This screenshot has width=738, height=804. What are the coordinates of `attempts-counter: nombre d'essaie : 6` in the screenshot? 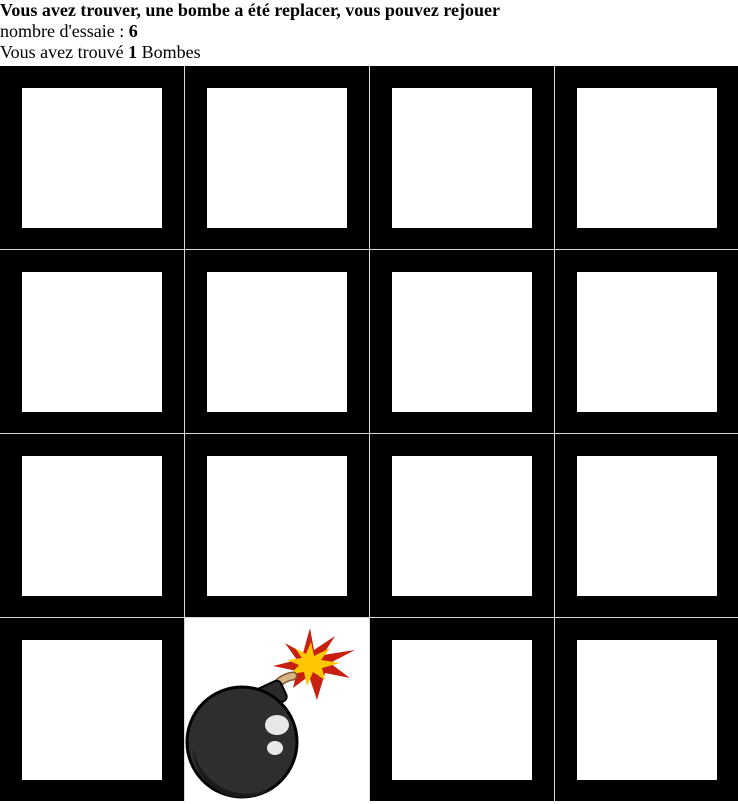 It's located at (69, 31).